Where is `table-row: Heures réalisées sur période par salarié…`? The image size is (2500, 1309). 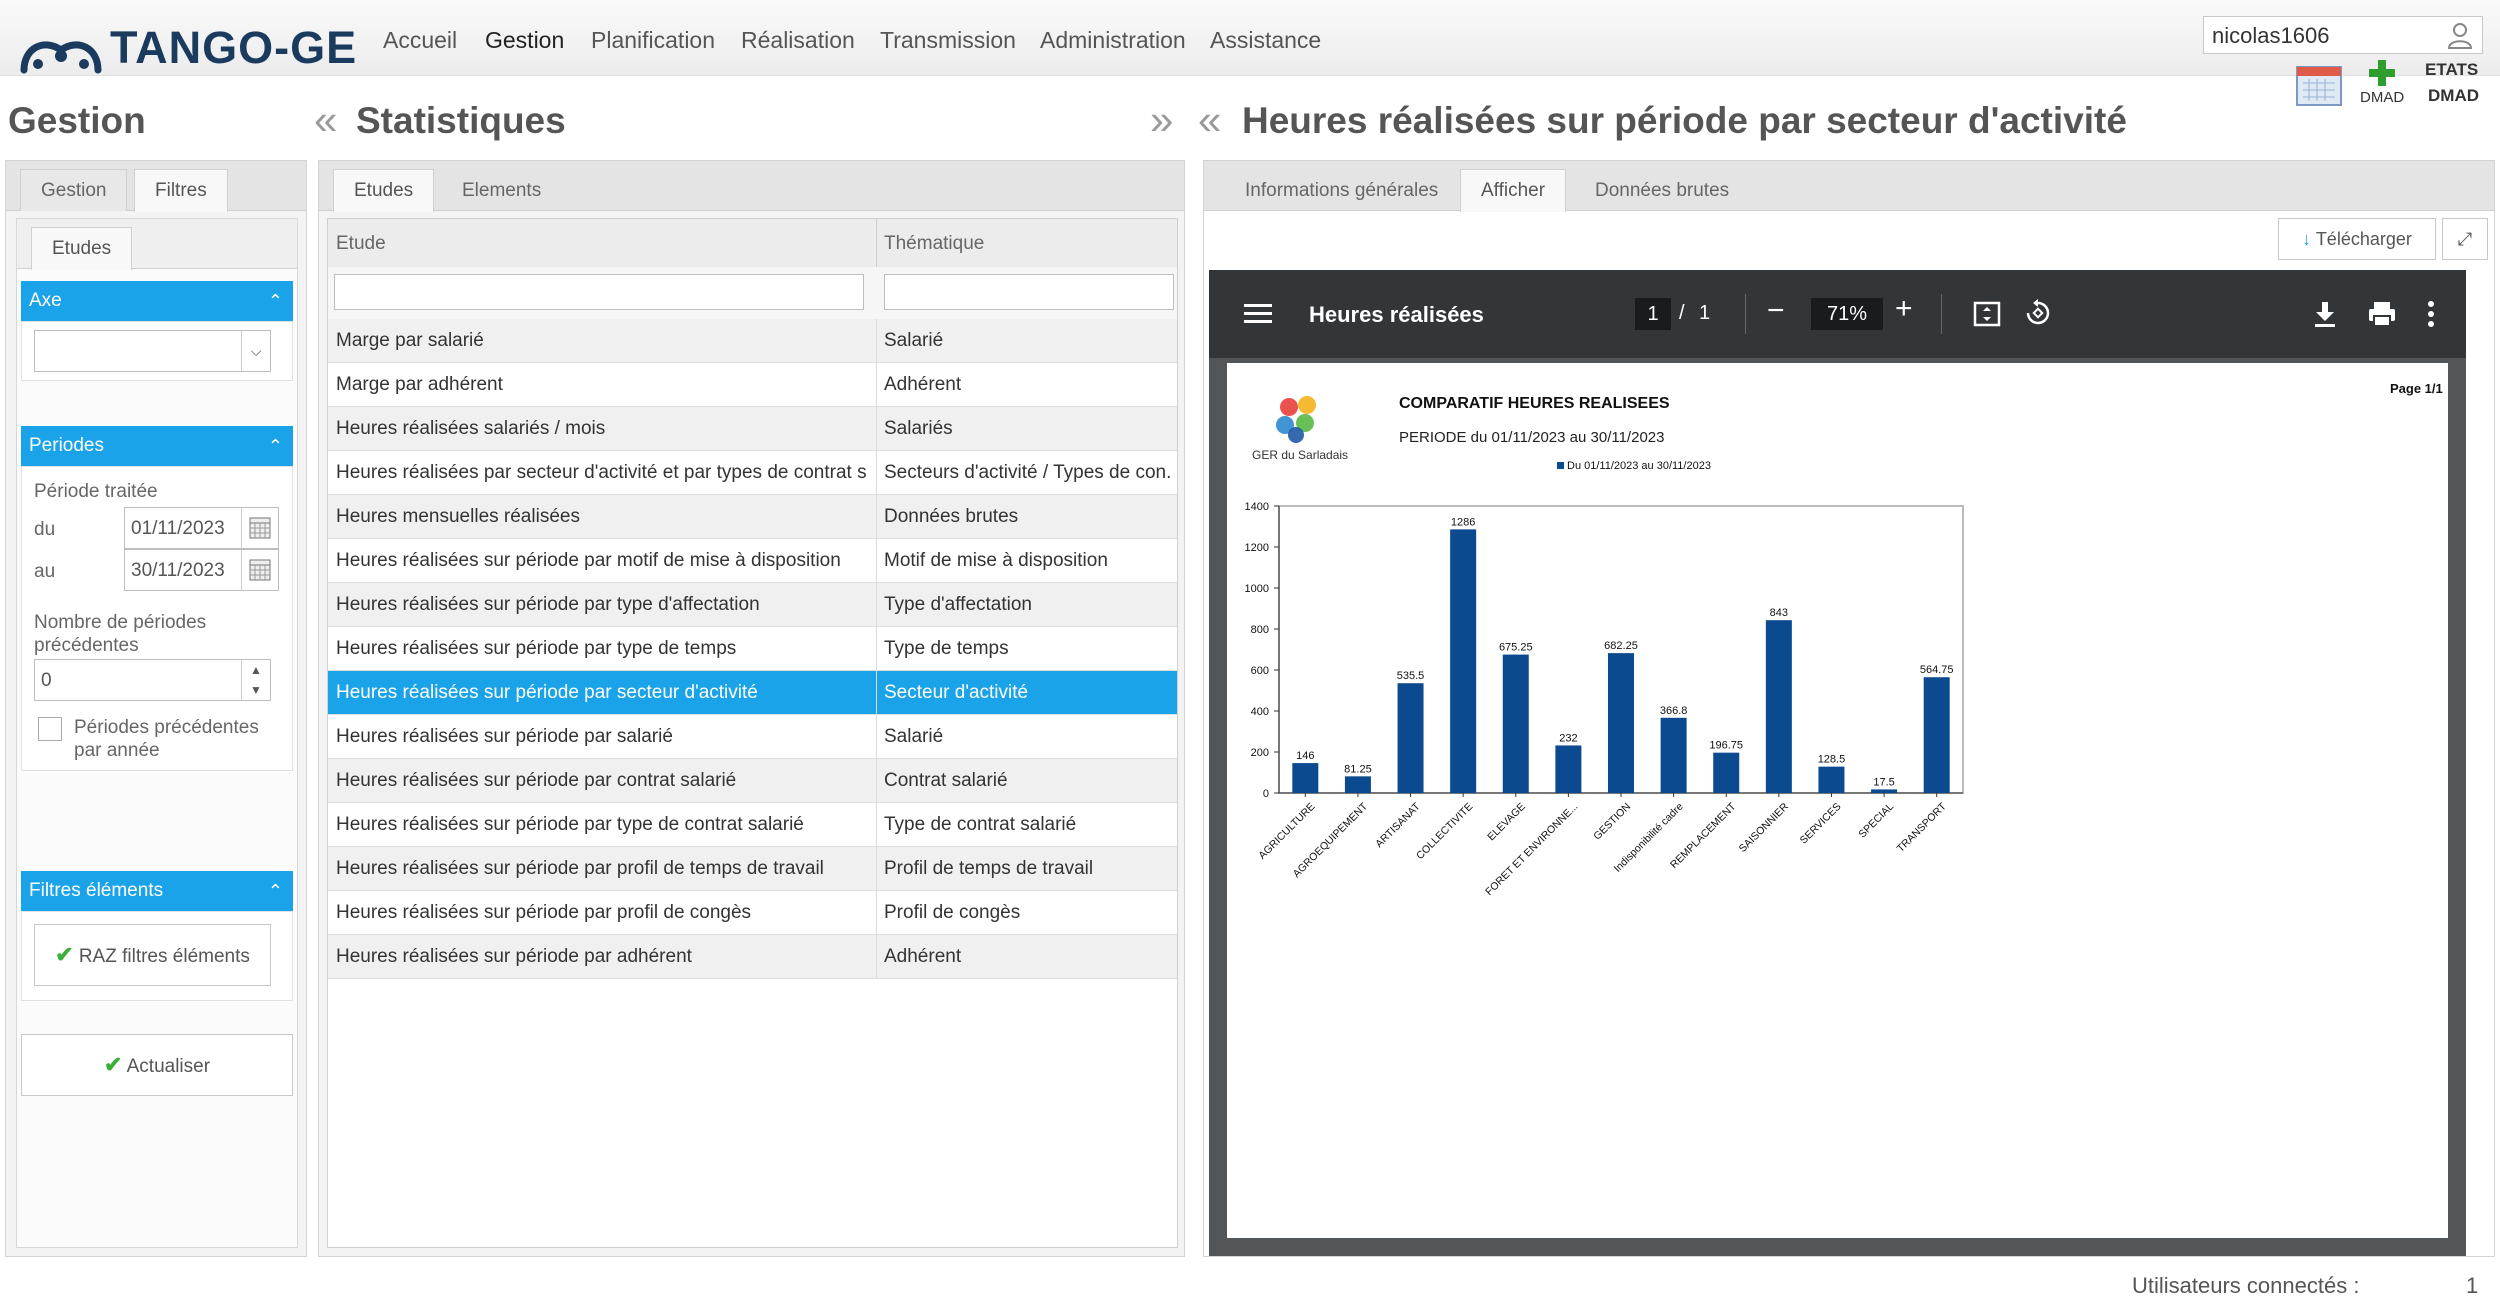
table-row: Heures réalisées sur période par salarié… is located at coordinates (752, 737).